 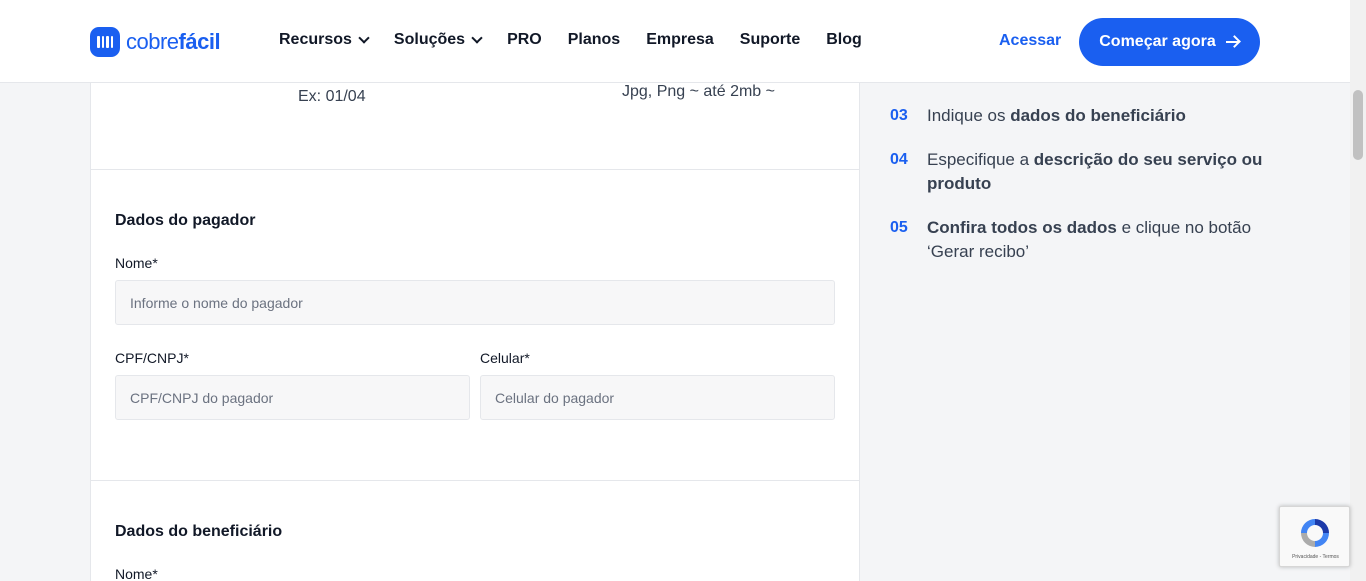 I want to click on nav-solucoes: Soluções, so click(x=438, y=40).